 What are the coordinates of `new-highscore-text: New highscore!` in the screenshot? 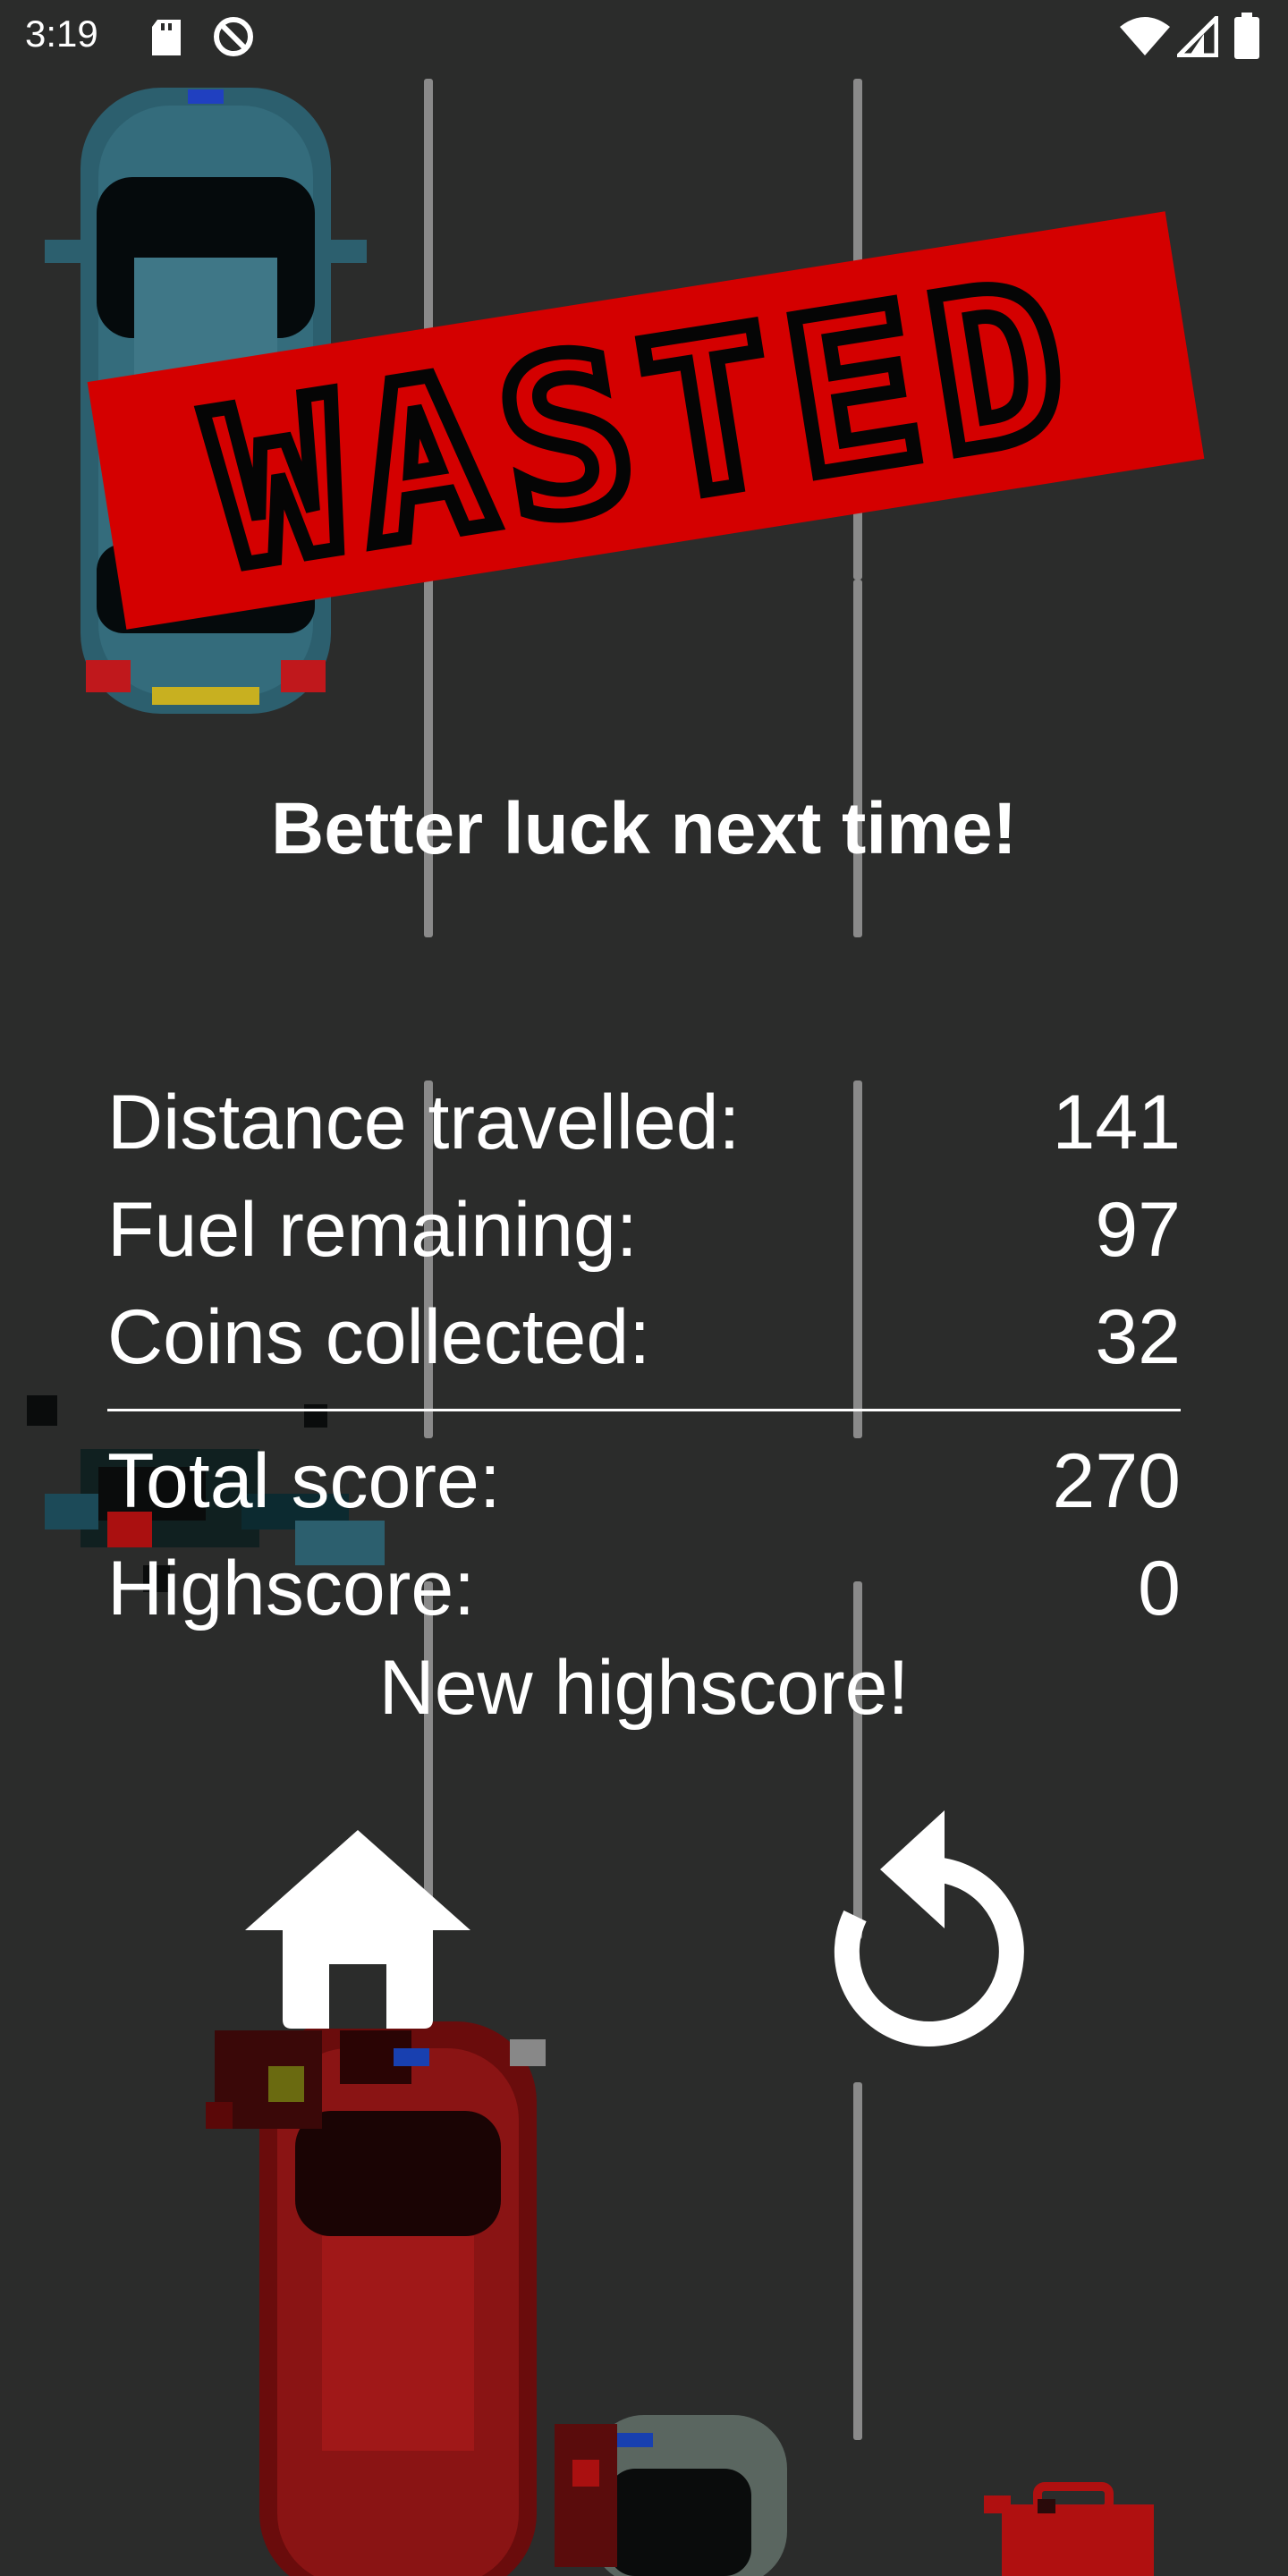 It's located at (644, 1688).